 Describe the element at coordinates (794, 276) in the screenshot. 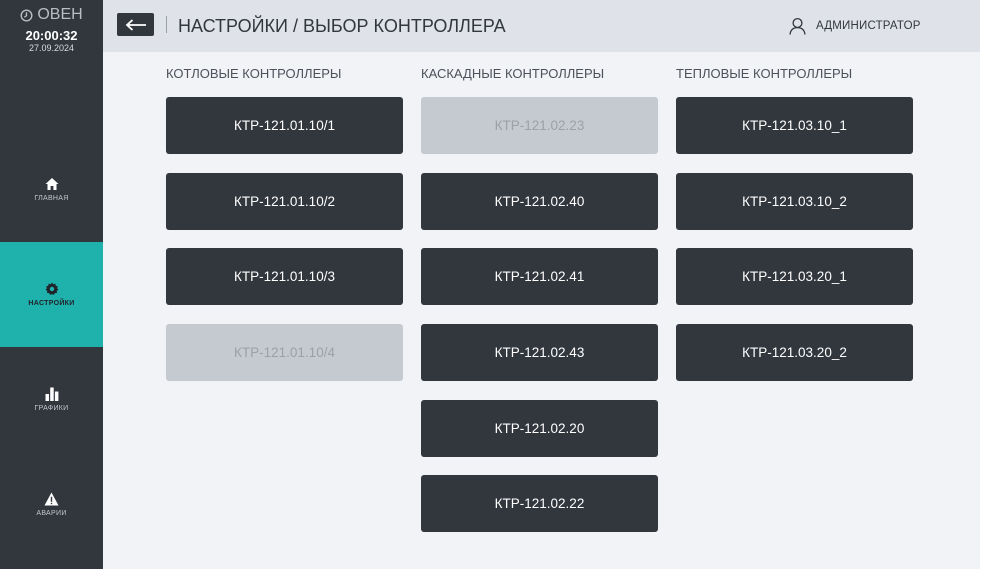

I see `controller-button: КТР-121.03.20_1` at that location.